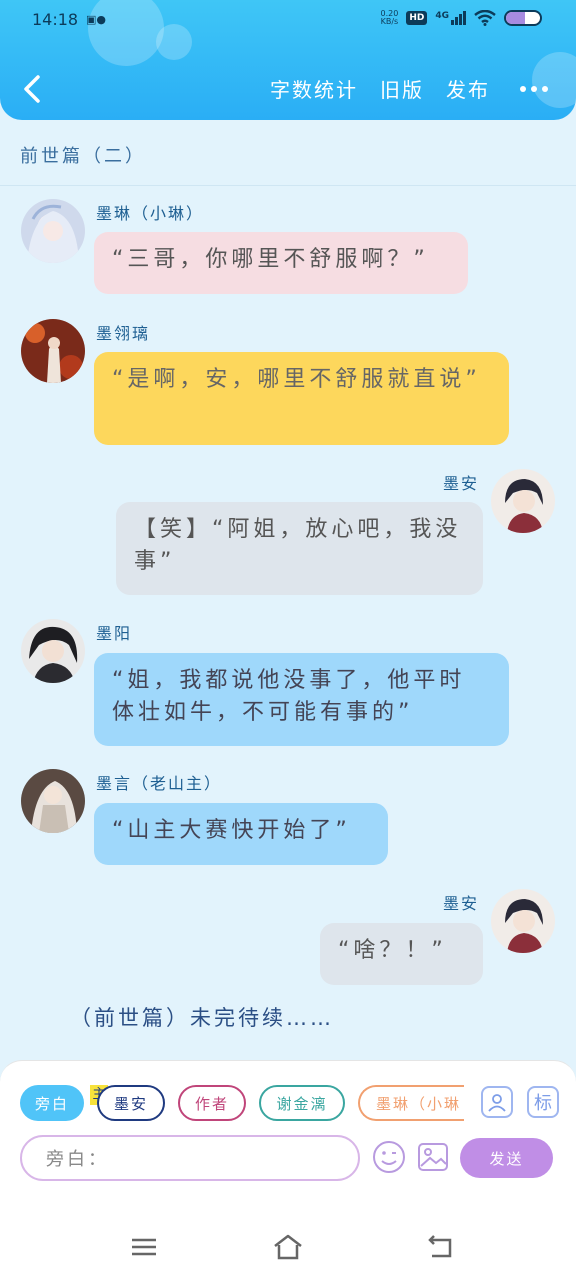 The image size is (576, 1280). I want to click on status-indicators: 0.20 KB/s HD 4G, so click(461, 18).